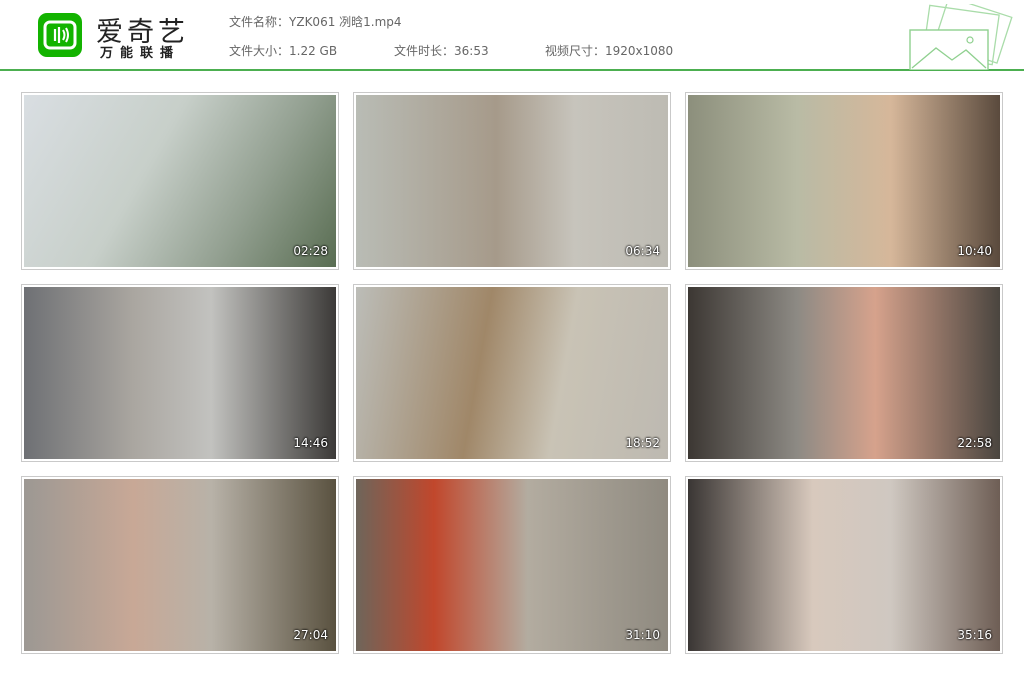 The height and width of the screenshot is (675, 1024). I want to click on file-name-label: 文件名称：, so click(259, 22).